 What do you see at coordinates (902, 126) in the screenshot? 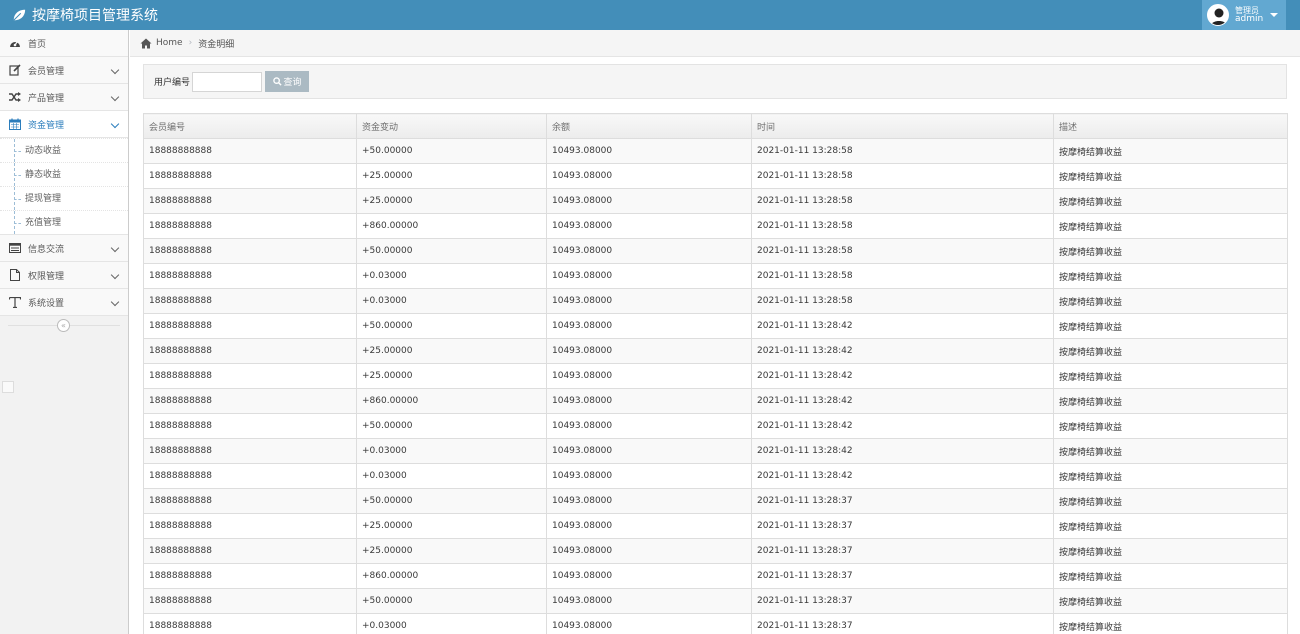
I see `column-header: 时间` at bounding box center [902, 126].